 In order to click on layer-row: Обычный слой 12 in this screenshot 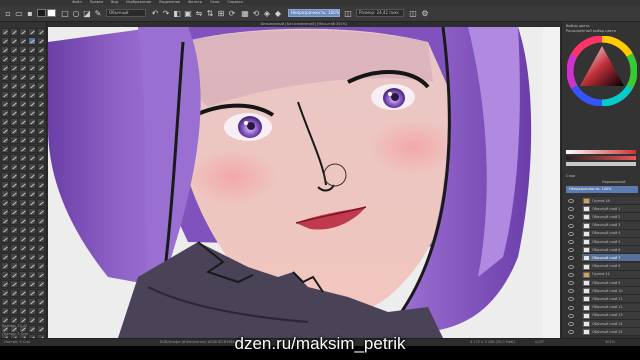, I will do `click(611, 307)`.